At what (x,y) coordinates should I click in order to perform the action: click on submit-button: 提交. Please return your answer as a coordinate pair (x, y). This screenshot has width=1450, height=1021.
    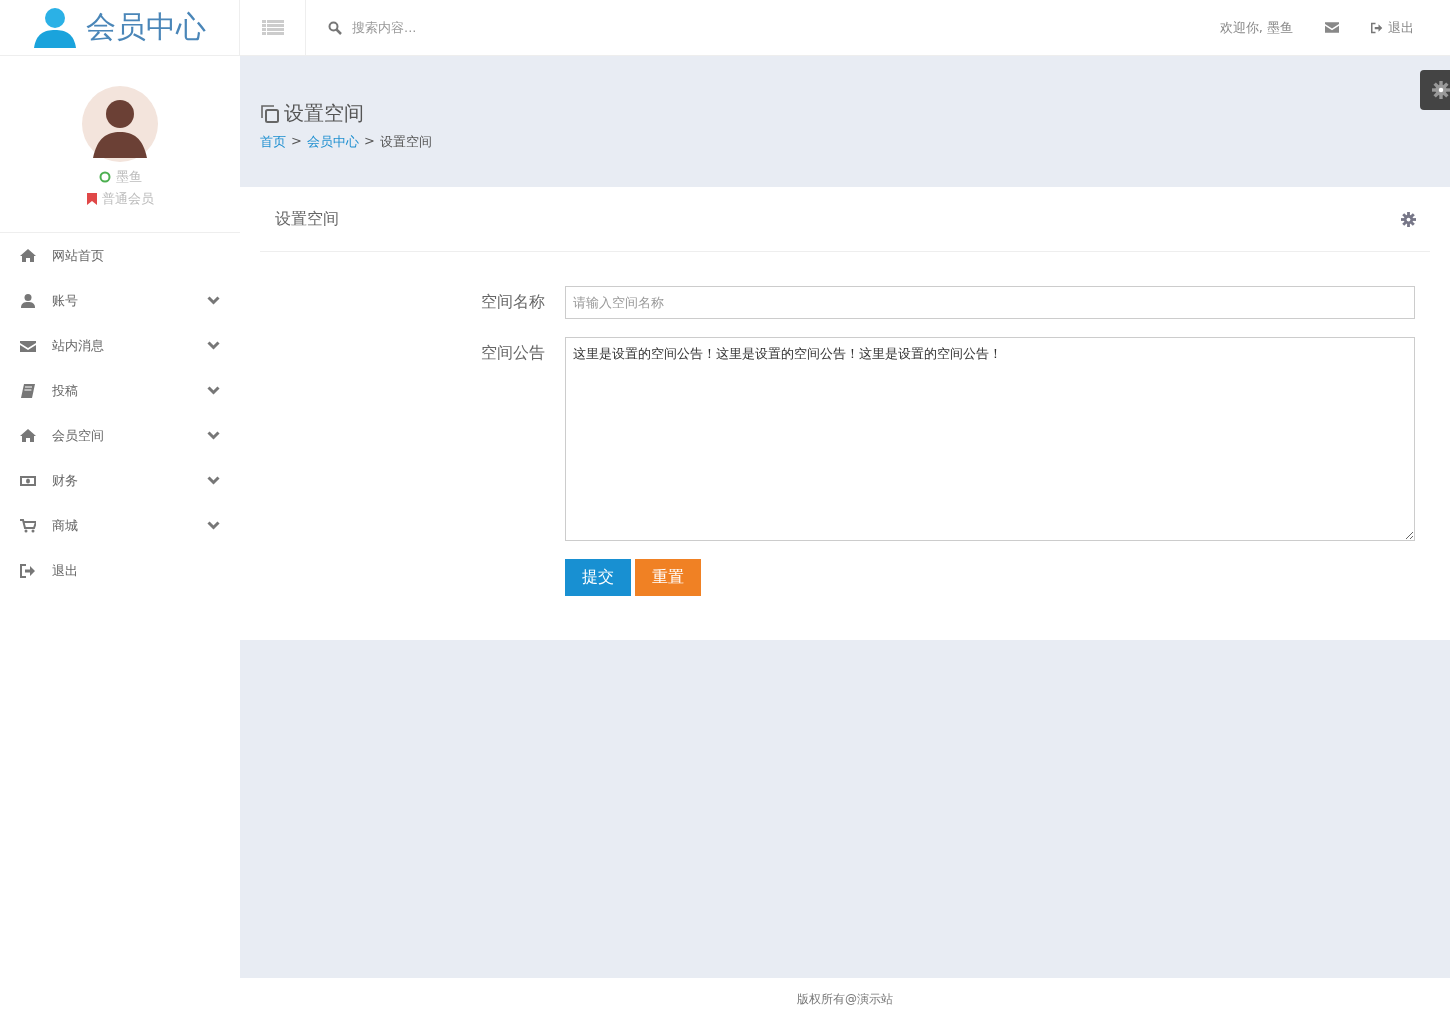
    Looking at the image, I should click on (598, 577).